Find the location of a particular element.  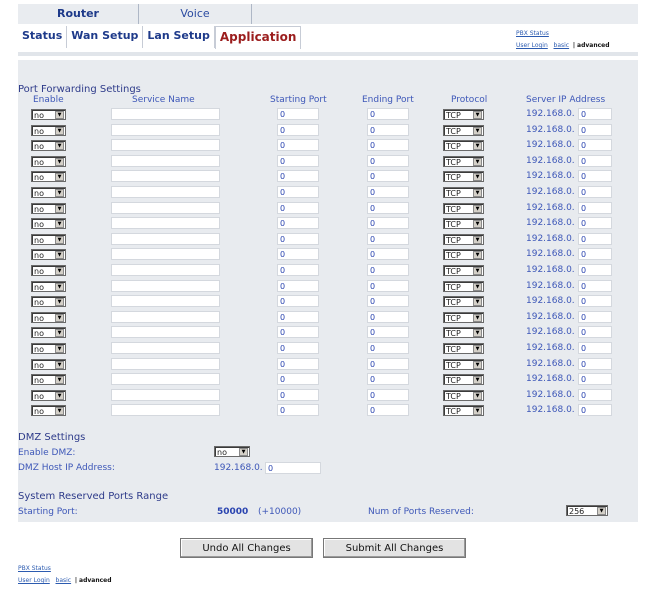

num-ports-select: 256 ▼ is located at coordinates (587, 510).